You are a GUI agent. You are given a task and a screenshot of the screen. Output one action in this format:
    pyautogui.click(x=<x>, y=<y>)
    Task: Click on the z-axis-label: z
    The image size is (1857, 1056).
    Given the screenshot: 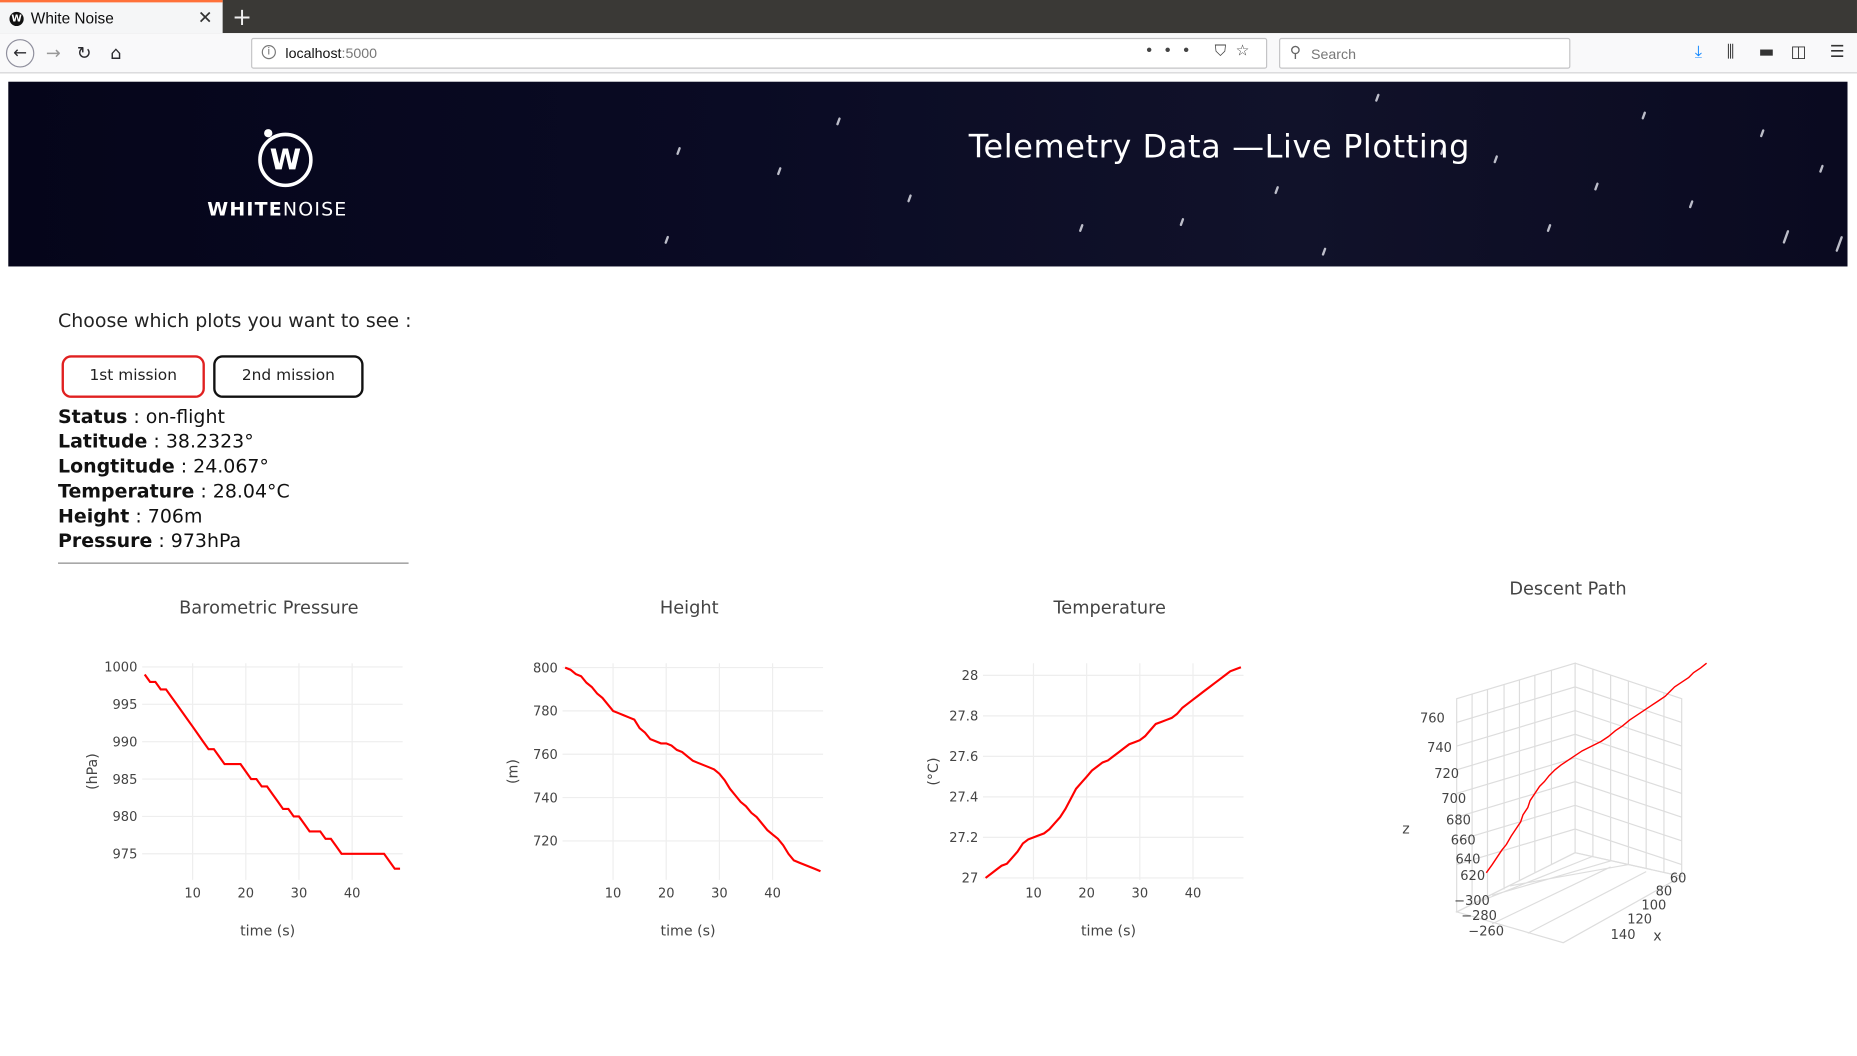 What is the action you would take?
    pyautogui.click(x=1405, y=830)
    